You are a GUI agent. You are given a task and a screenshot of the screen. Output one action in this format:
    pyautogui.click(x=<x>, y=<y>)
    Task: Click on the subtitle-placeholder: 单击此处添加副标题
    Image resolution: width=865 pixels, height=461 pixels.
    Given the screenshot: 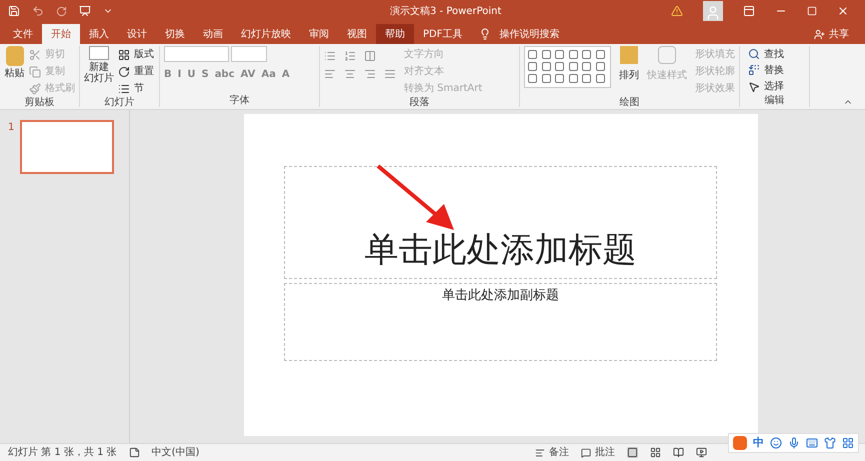 What is the action you would take?
    pyautogui.click(x=500, y=322)
    